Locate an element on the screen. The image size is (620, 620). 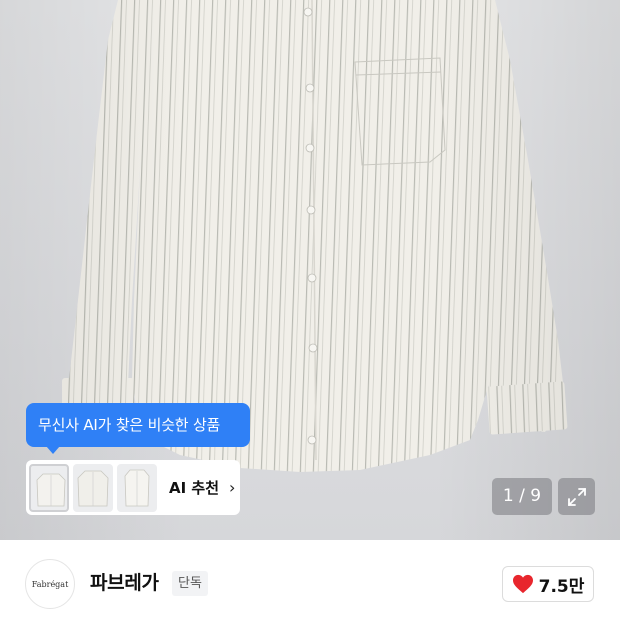
ai-recommend-link: AI 추천 › is located at coordinates (202, 487).